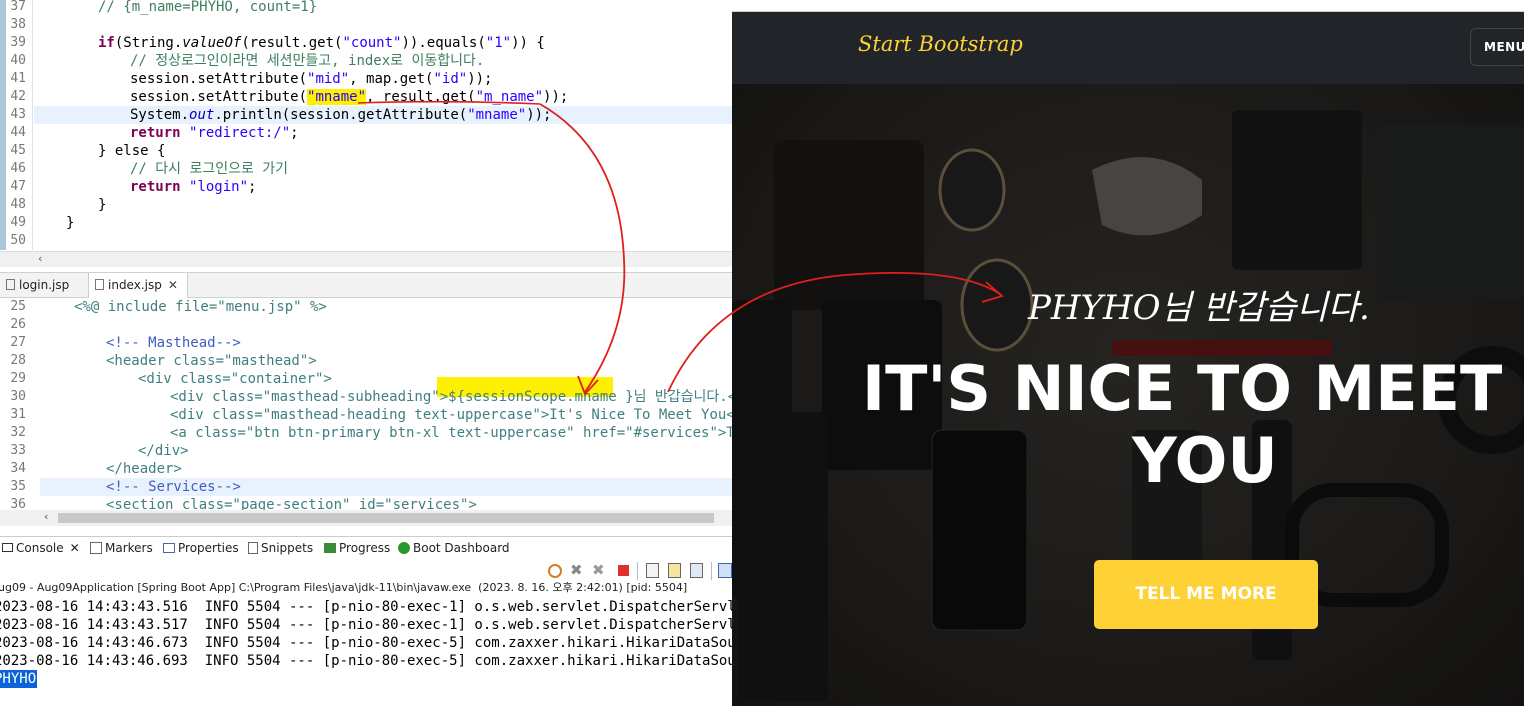 Image resolution: width=1524 pixels, height=706 pixels. What do you see at coordinates (208, 7) in the screenshot?
I see `code-text: // {m_name=PHYHO, count=1}` at bounding box center [208, 7].